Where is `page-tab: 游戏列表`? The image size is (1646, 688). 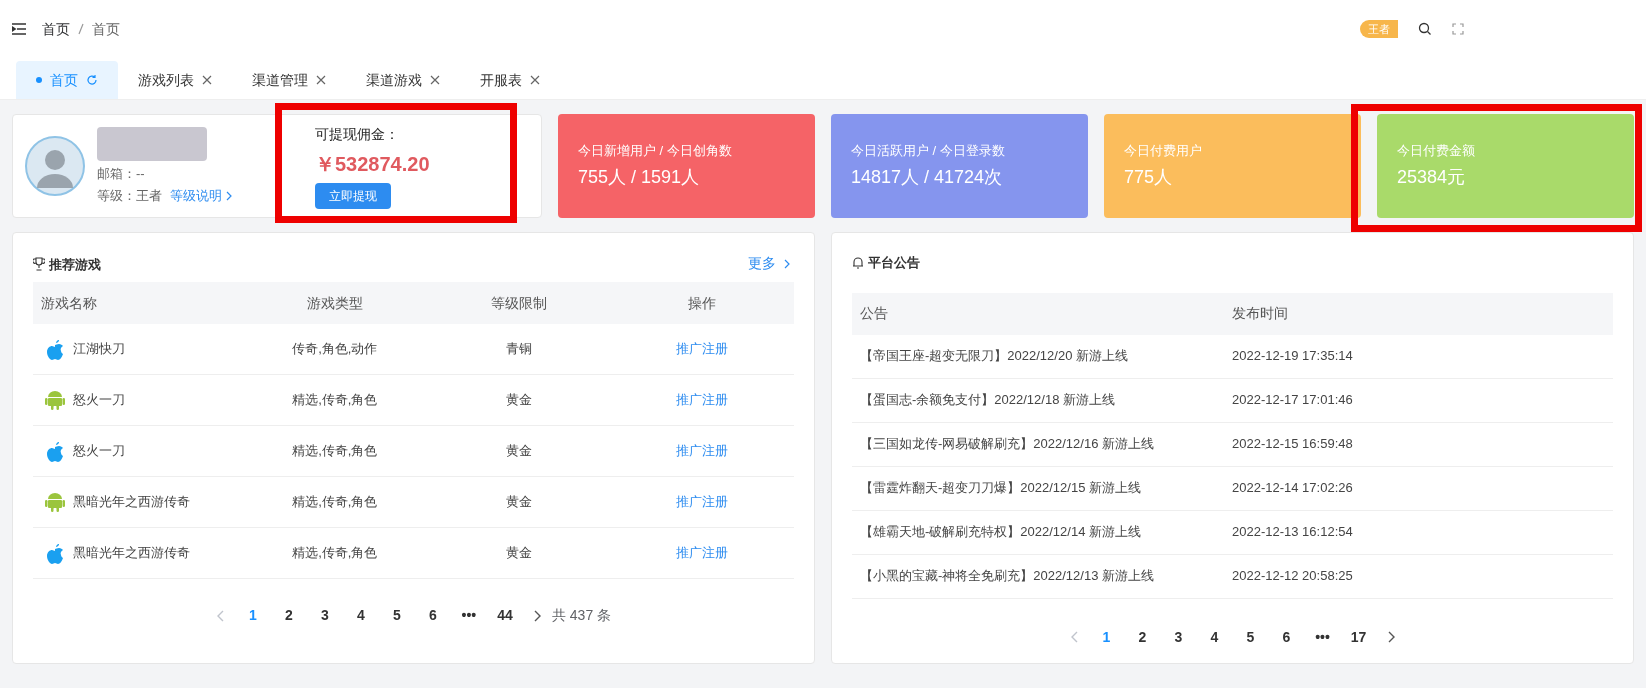
page-tab: 游戏列表 is located at coordinates (175, 80).